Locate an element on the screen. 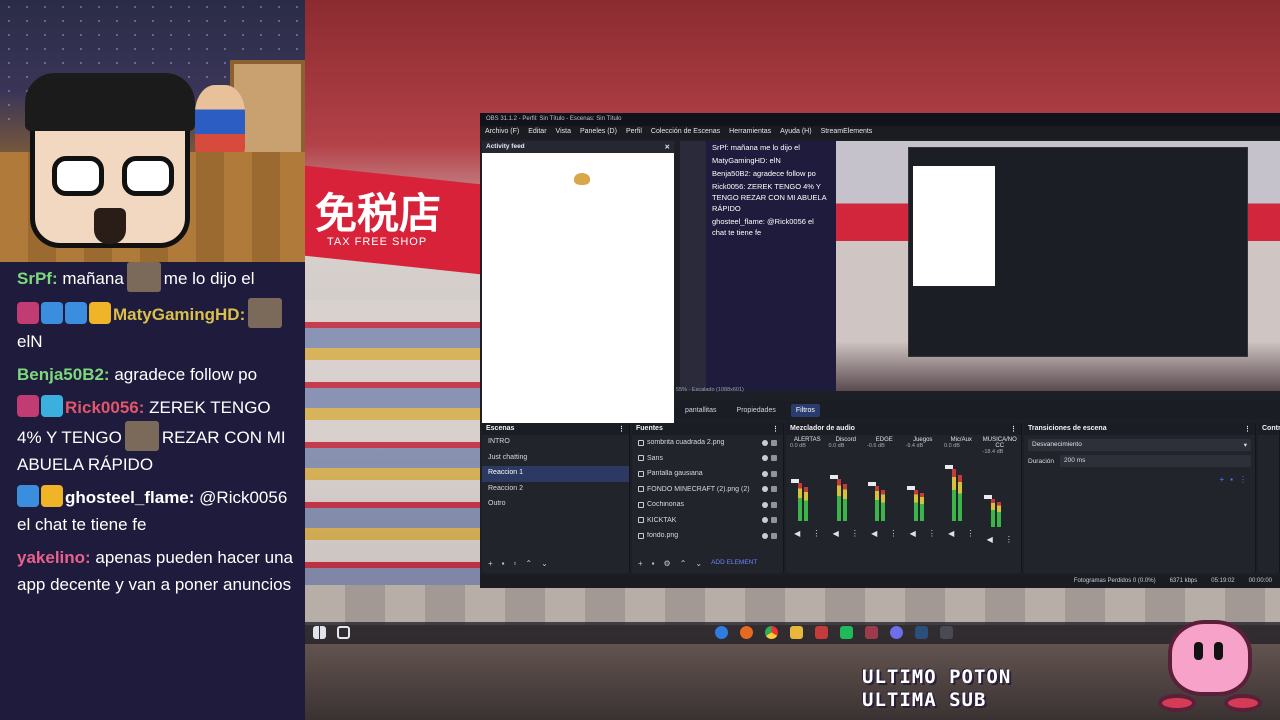 This screenshot has width=1280, height=720. folder-icon is located at coordinates (796, 632).